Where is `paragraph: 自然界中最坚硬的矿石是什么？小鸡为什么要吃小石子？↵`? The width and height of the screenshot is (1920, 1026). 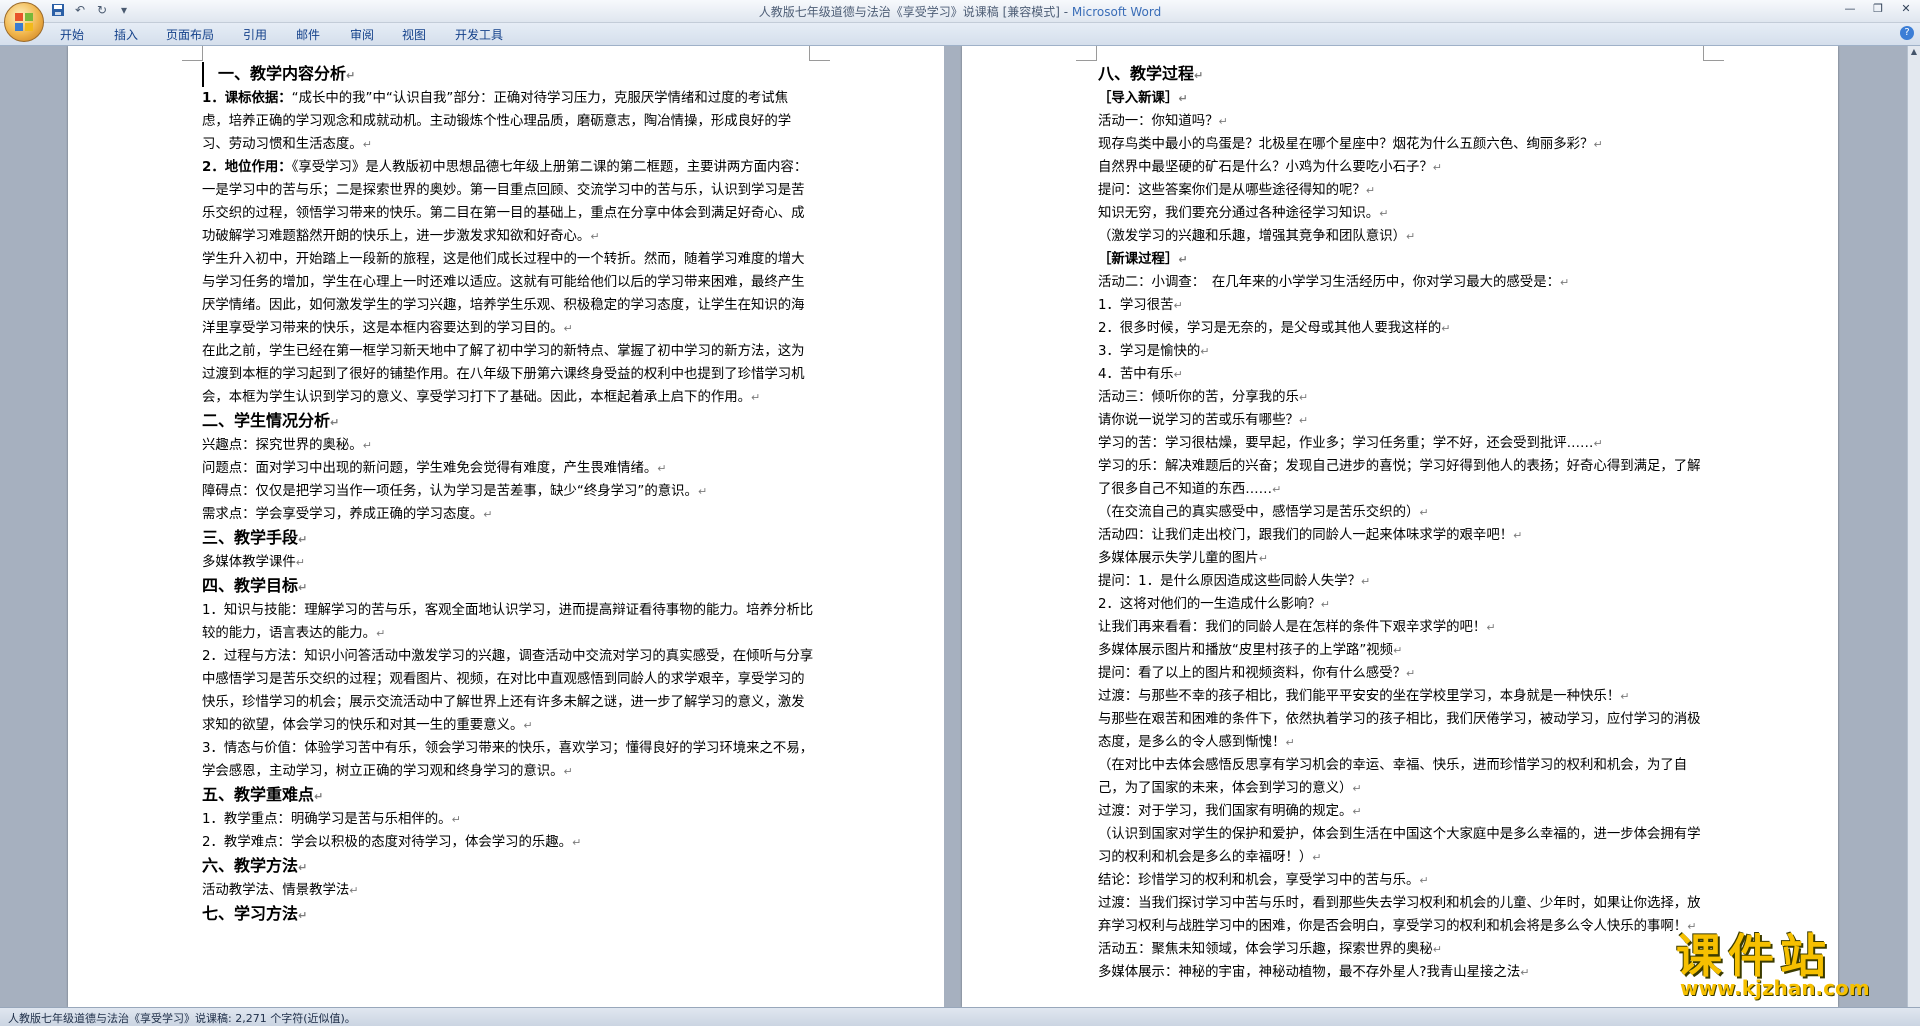
paragraph: 自然界中最坚硬的矿石是什么？小鸡为什么要吃小石子？↵ is located at coordinates (1404, 167).